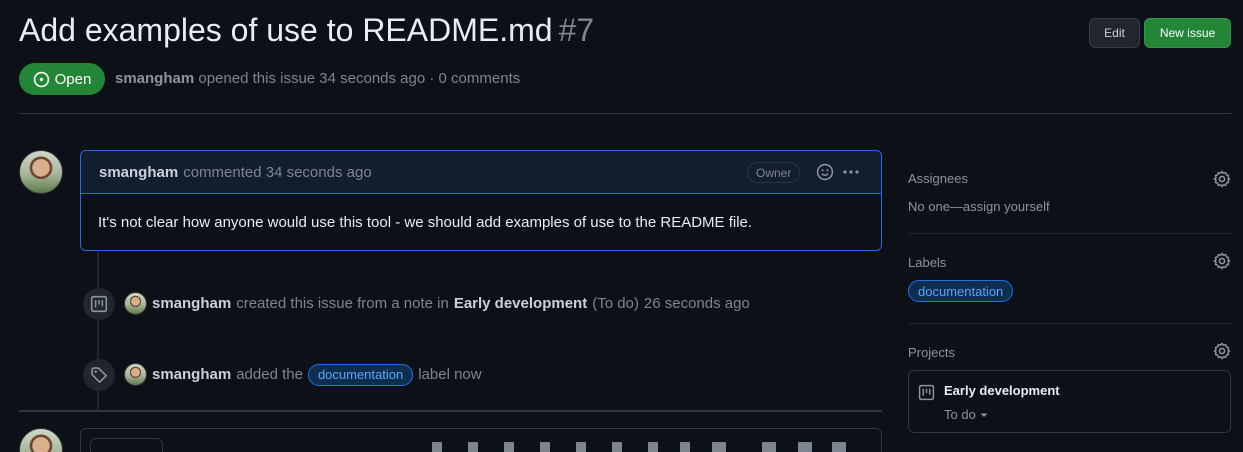  What do you see at coordinates (138, 172) in the screenshot?
I see `comment-author-link: smangham` at bounding box center [138, 172].